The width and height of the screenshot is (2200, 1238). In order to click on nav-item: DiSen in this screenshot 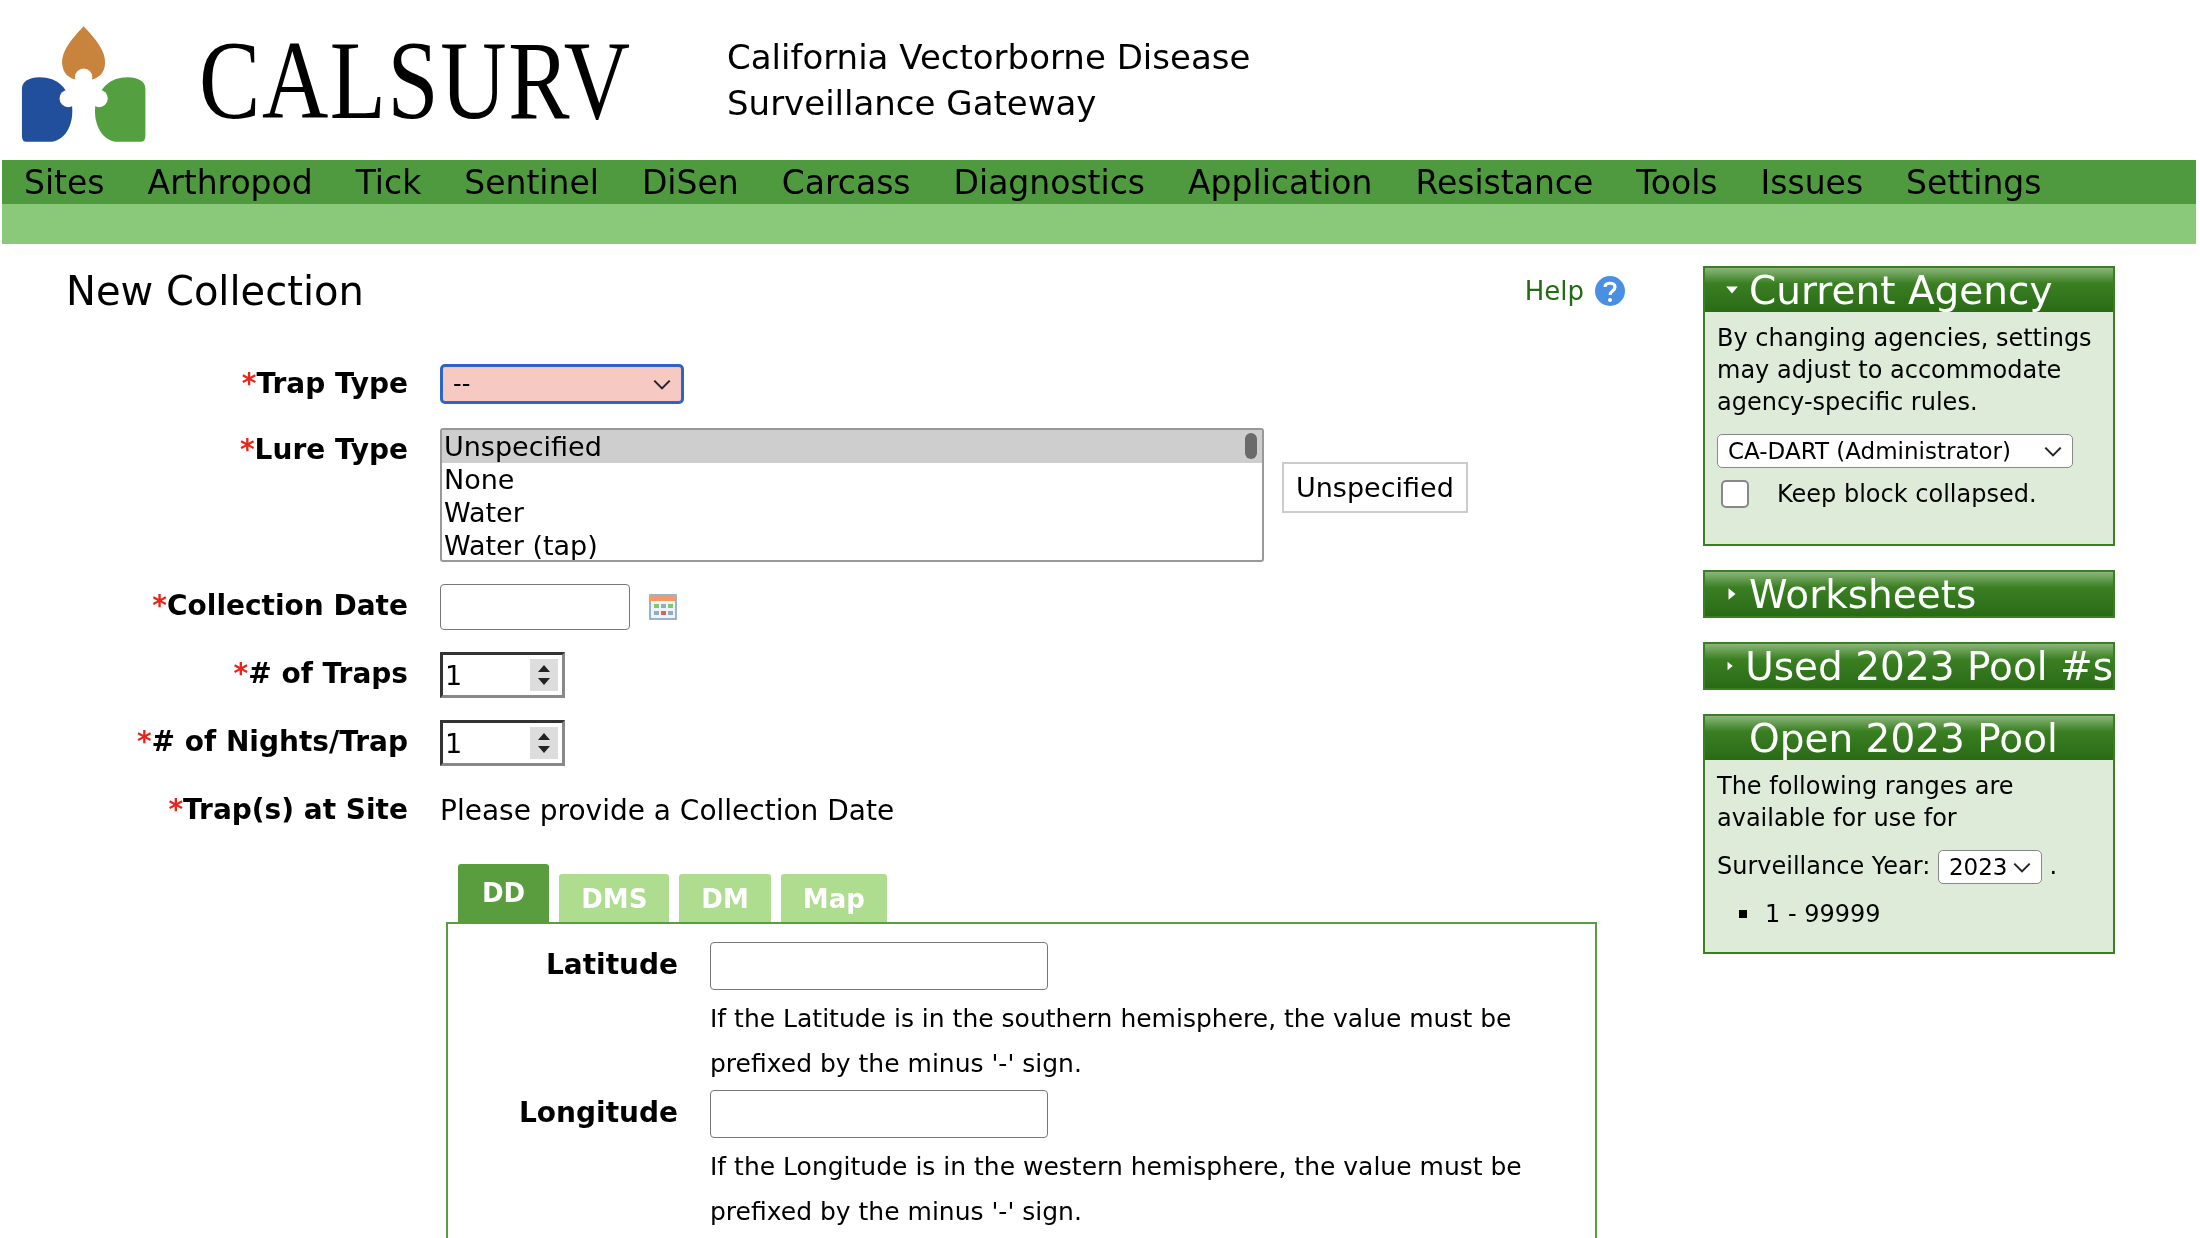, I will do `click(690, 182)`.